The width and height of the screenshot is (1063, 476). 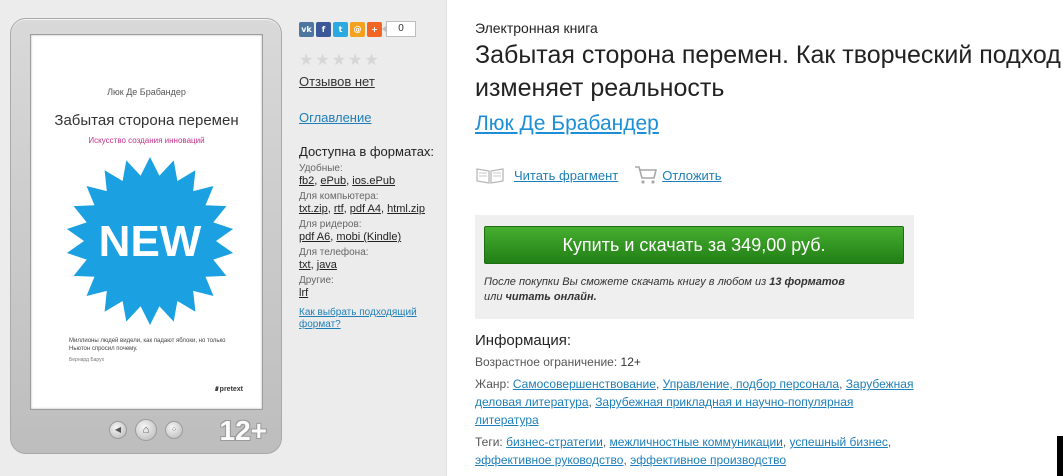 I want to click on format-link: ios.ePub, so click(x=373, y=181).